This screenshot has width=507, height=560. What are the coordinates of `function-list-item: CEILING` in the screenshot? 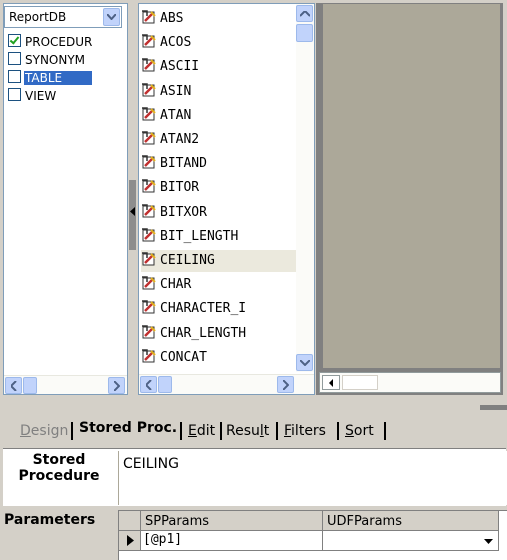 It's located at (219, 261).